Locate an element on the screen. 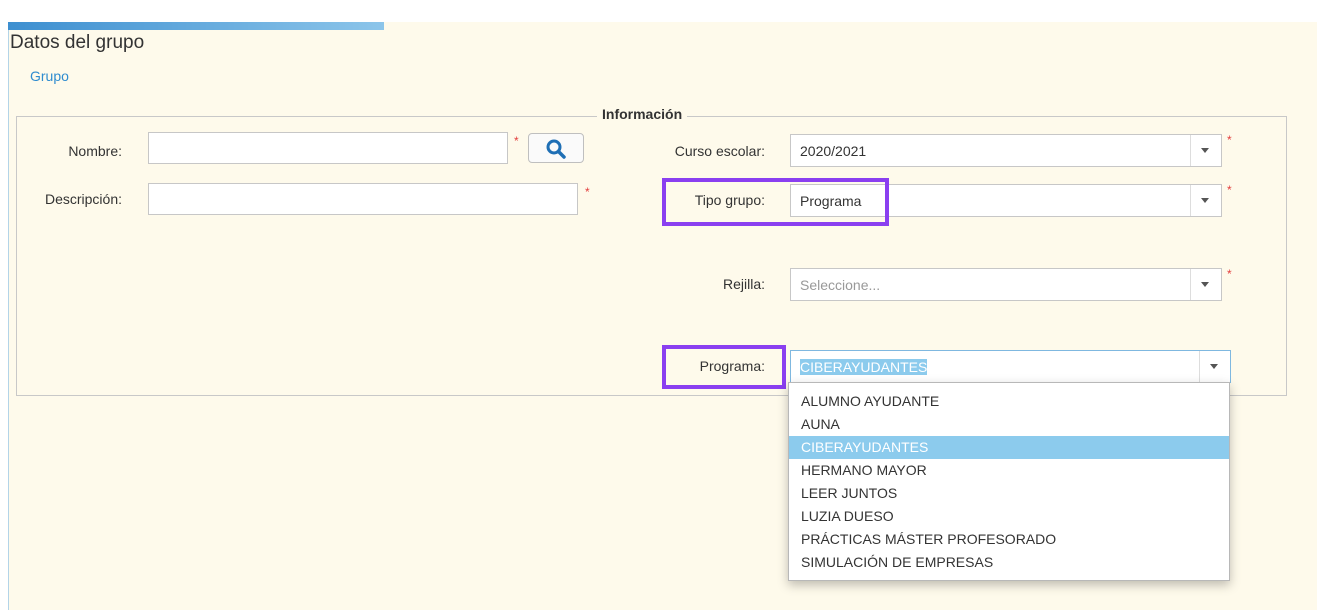 The image size is (1318, 610). dropdown-option: AUNA is located at coordinates (1009, 424).